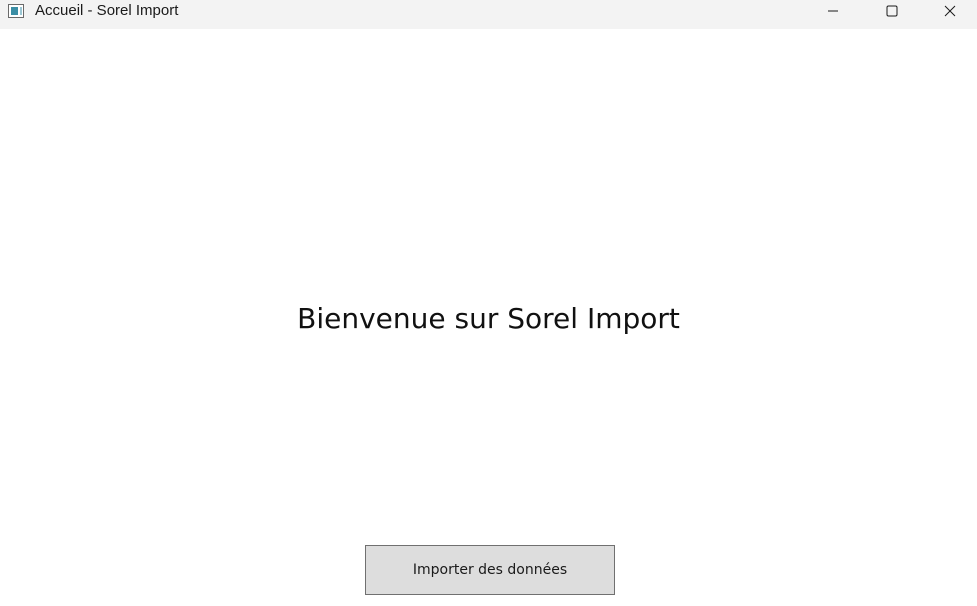 Image resolution: width=977 pixels, height=606 pixels. I want to click on close-button, so click(949, 11).